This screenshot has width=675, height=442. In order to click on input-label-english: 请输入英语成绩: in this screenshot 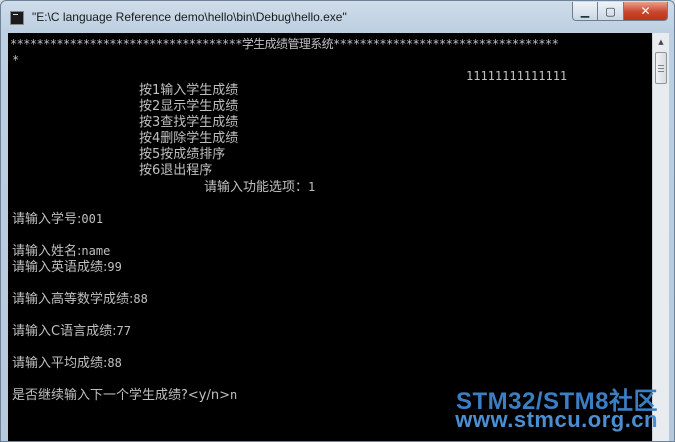, I will do `click(60, 267)`.